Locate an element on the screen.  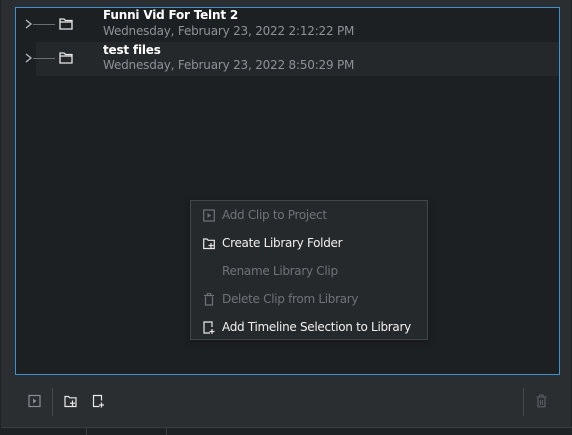
delete-clip-button is located at coordinates (541, 401).